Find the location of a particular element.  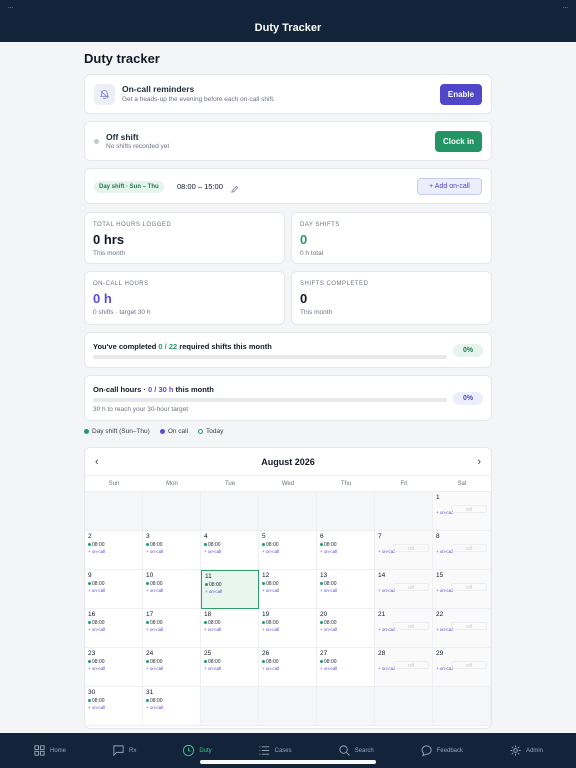

day-number: 28 is located at coordinates (382, 653).